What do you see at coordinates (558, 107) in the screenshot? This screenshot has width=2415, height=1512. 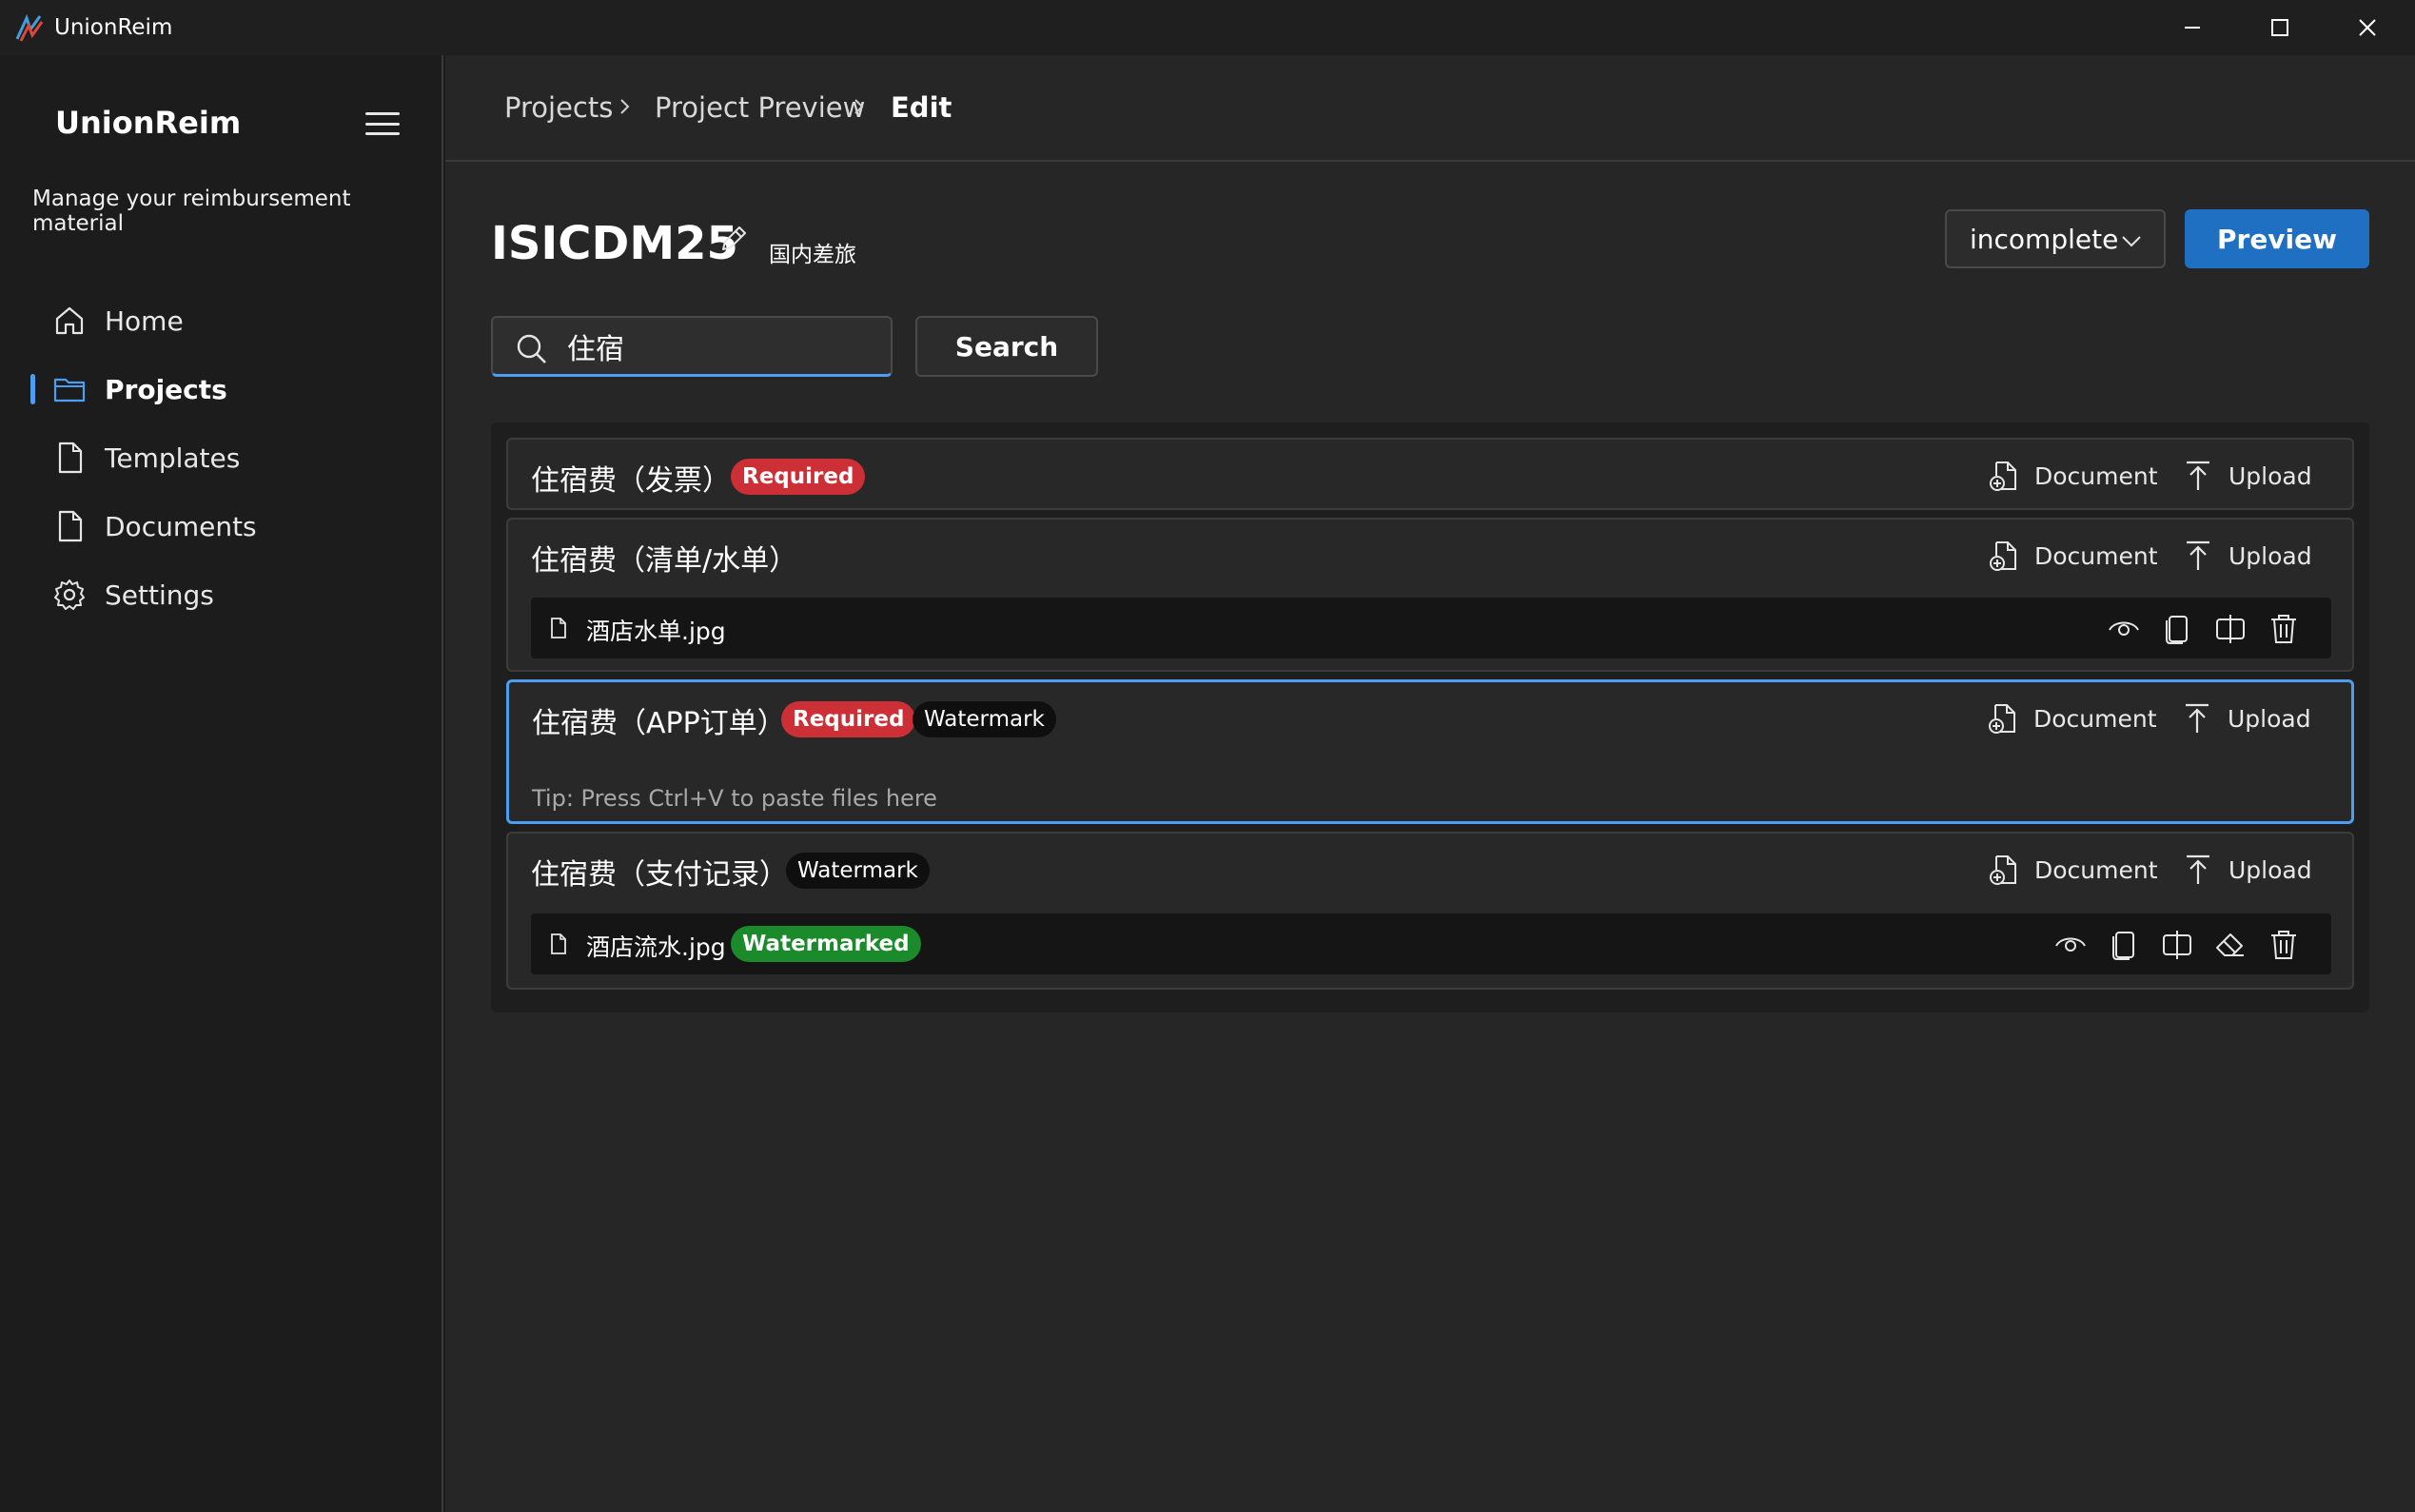 I see `breadcrumb-projects: Projects` at bounding box center [558, 107].